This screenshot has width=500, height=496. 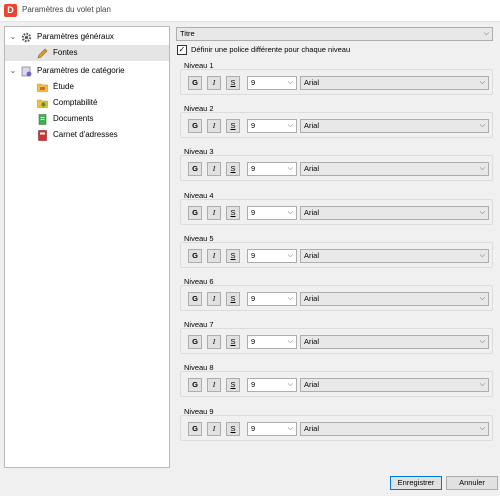 I want to click on tree-item-category-settings: ⌄ Paramètres de catégorie, so click(x=87, y=71).